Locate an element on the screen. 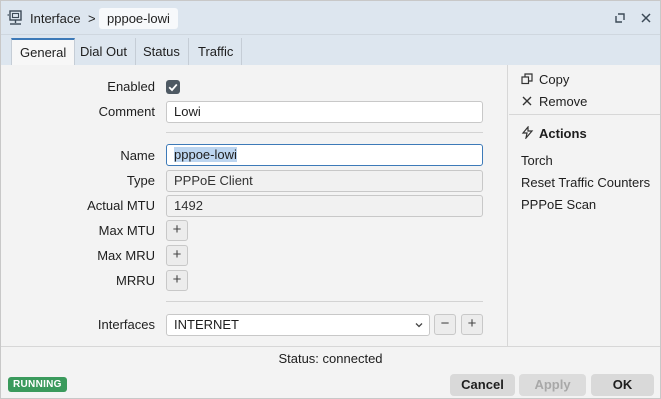 The image size is (661, 399). checkmark-icon is located at coordinates (173, 87).